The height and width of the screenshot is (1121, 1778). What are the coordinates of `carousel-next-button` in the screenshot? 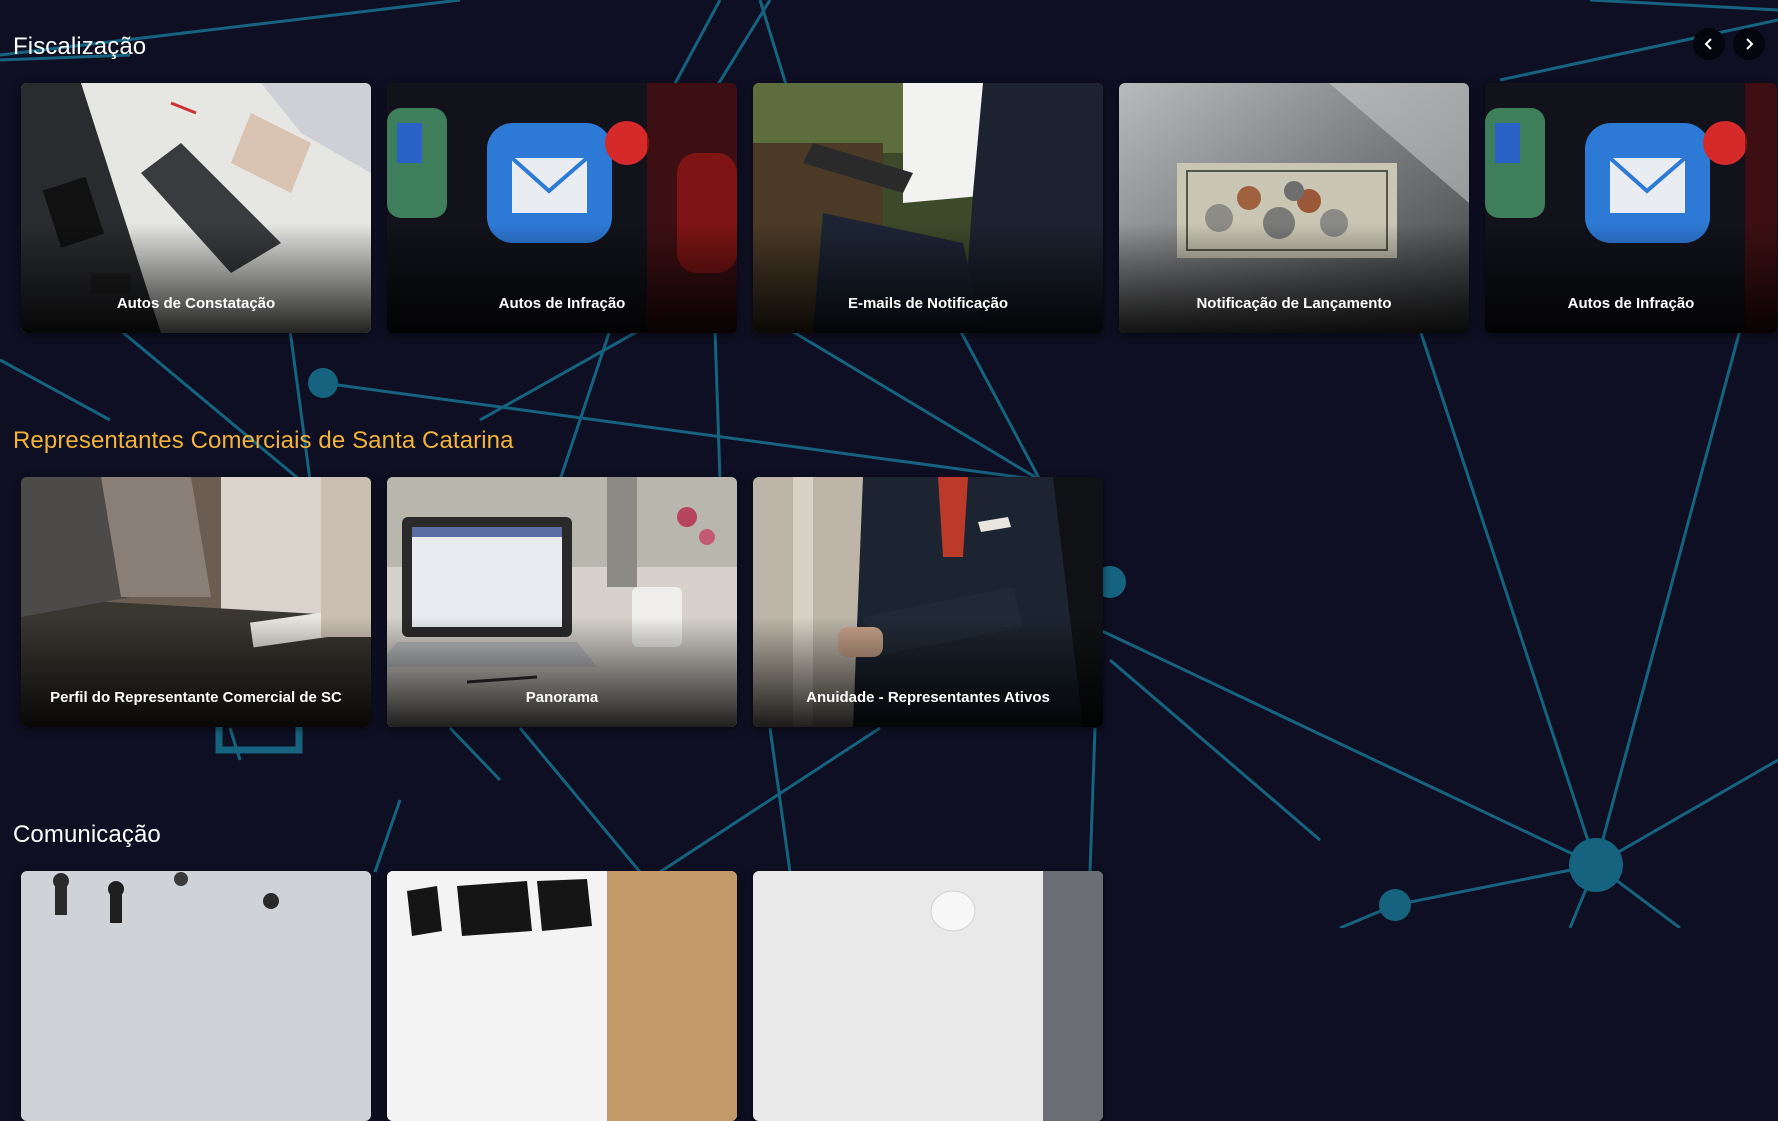 It's located at (1749, 44).